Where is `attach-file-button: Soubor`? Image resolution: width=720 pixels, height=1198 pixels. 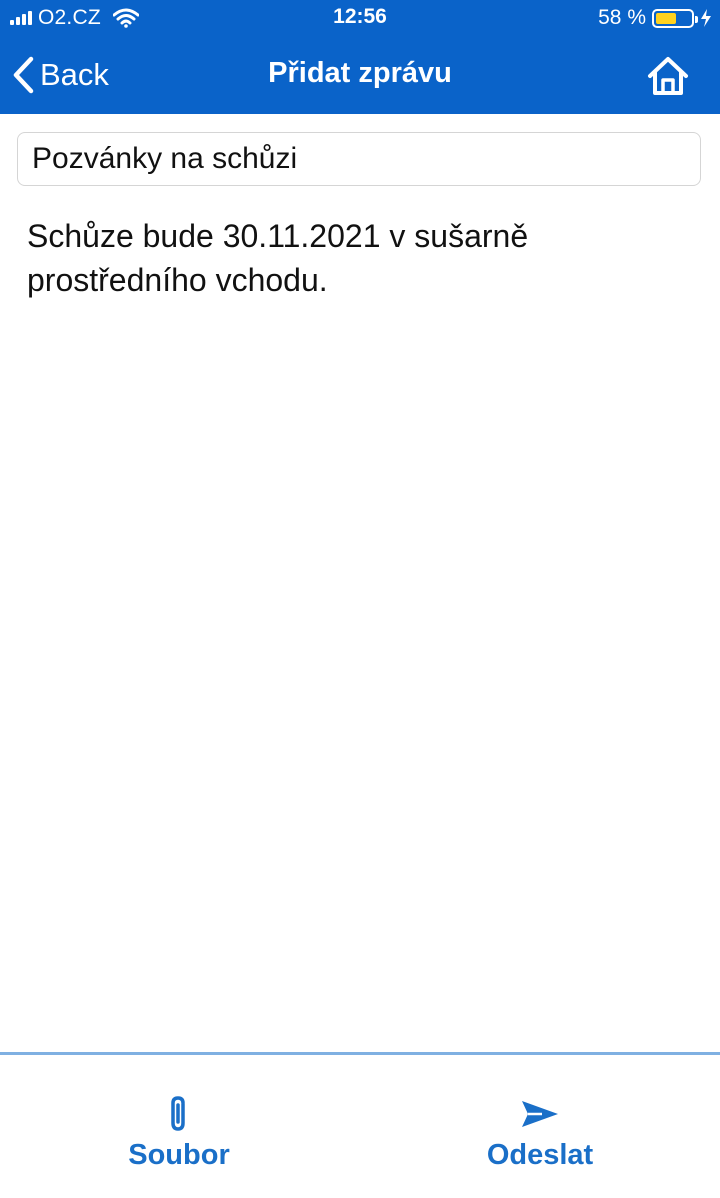
attach-file-button: Soubor is located at coordinates (179, 1140).